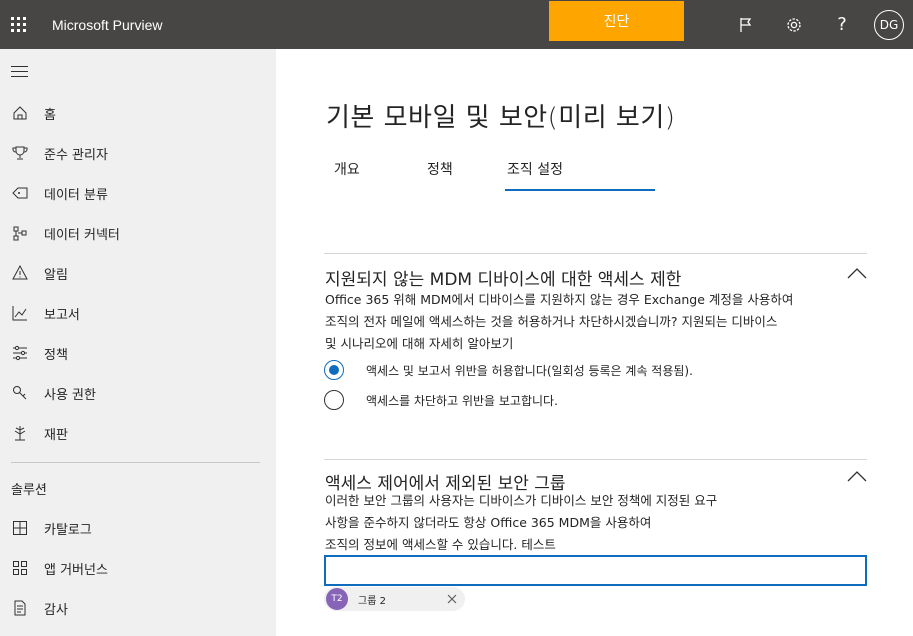 The width and height of the screenshot is (913, 636). Describe the element at coordinates (20, 528) in the screenshot. I see `catalog-icon` at that location.